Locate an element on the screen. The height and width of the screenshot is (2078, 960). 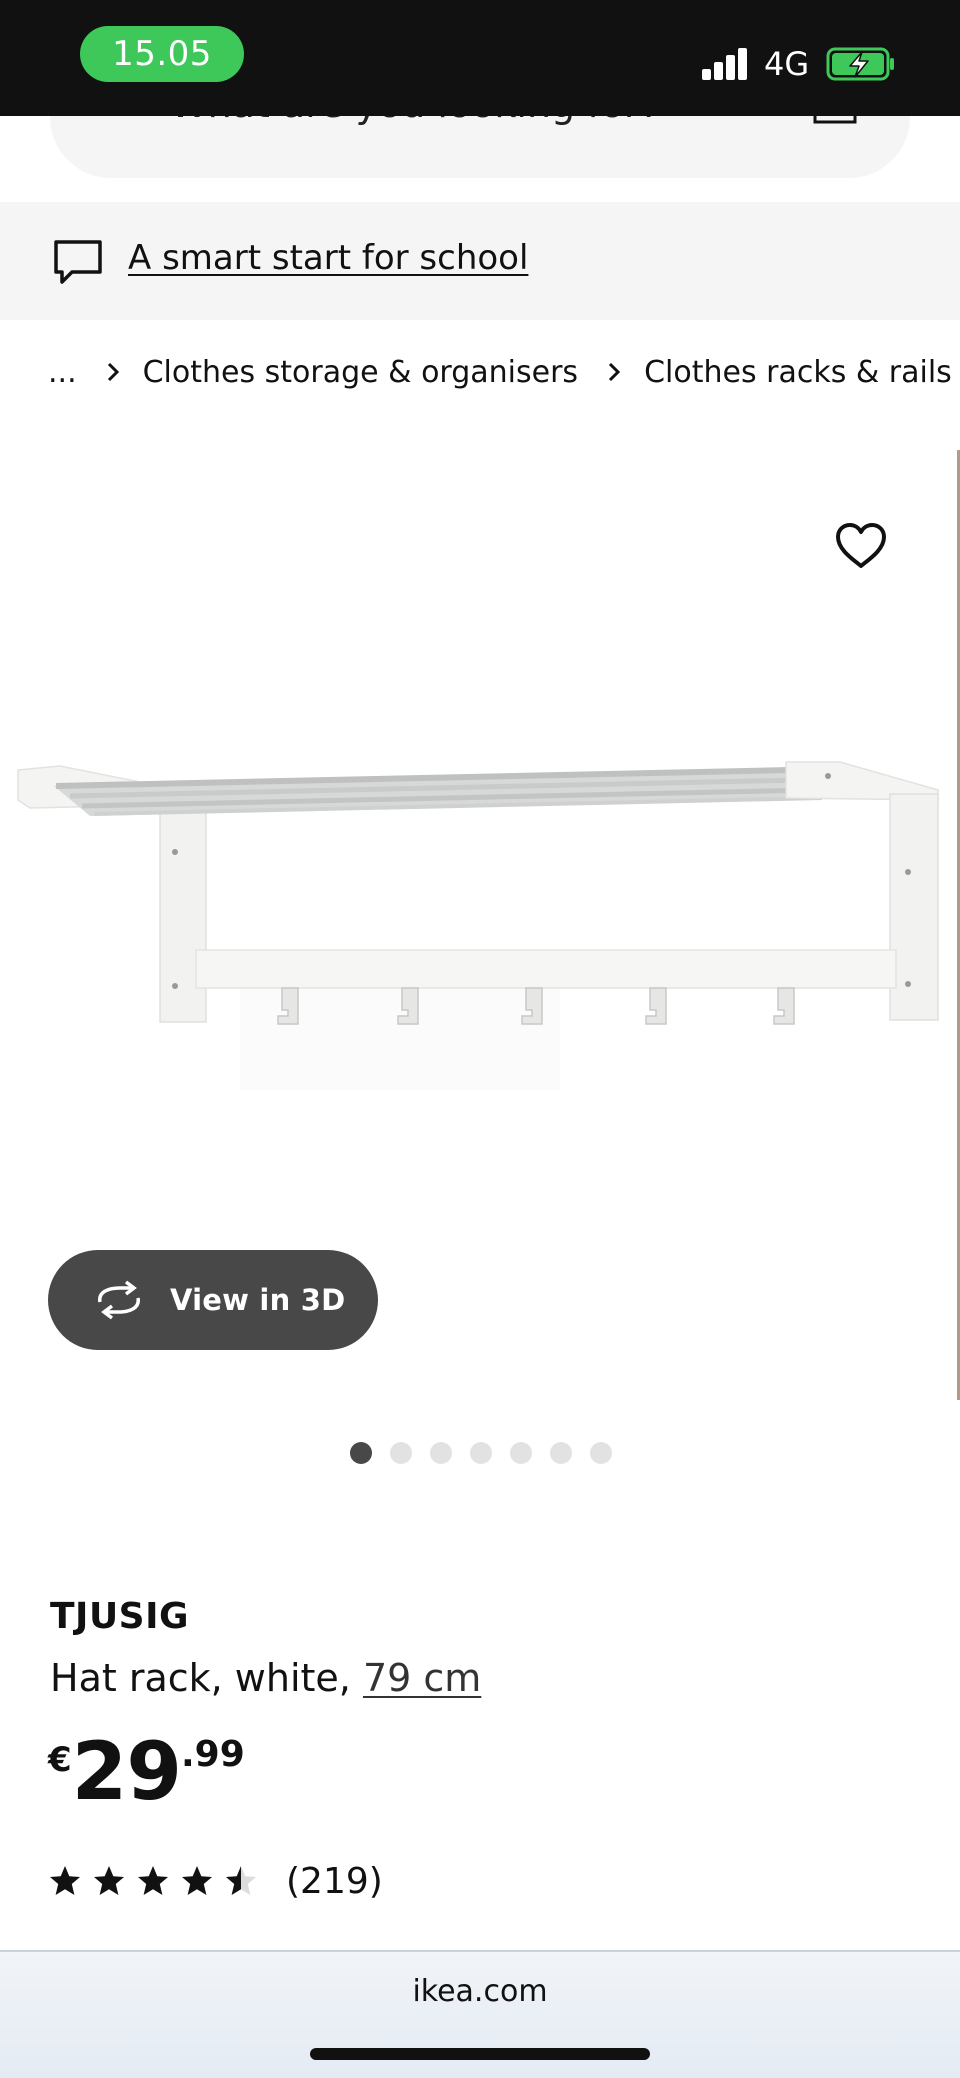
view-in-3d-button: View in 3D is located at coordinates (213, 1300).